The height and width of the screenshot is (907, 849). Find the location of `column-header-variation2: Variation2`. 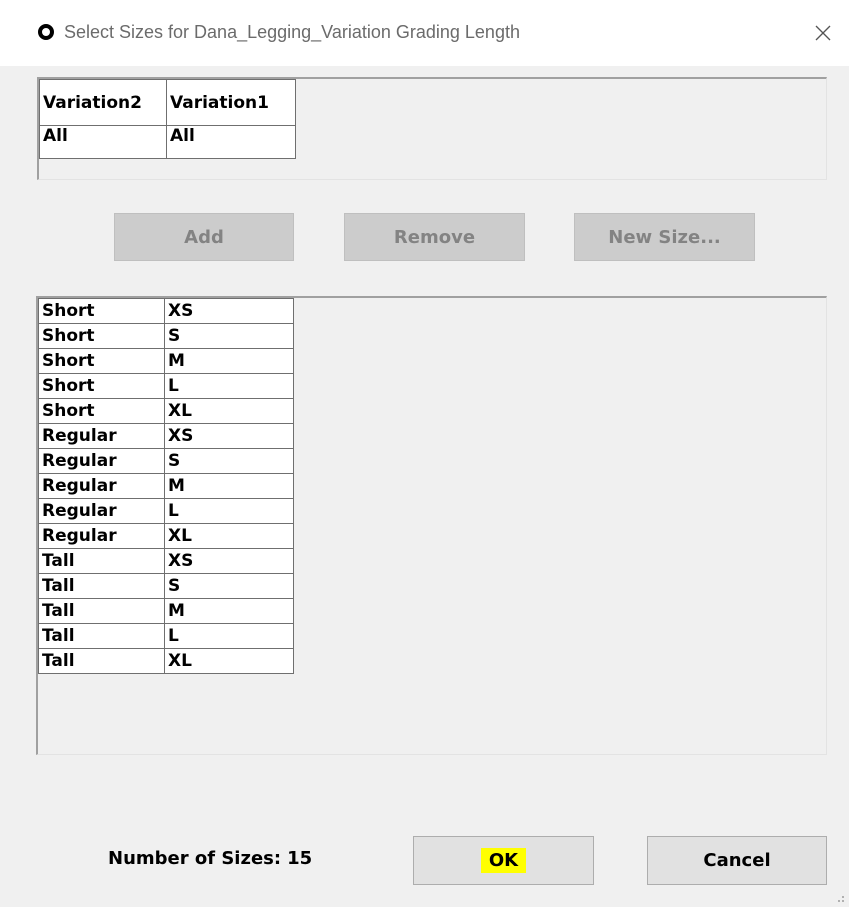

column-header-variation2: Variation2 is located at coordinates (103, 102).